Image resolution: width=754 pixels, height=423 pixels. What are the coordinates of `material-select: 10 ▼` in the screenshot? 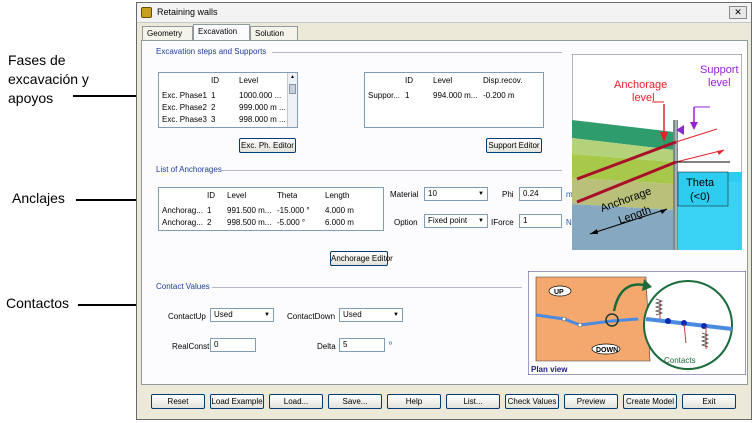 It's located at (456, 194).